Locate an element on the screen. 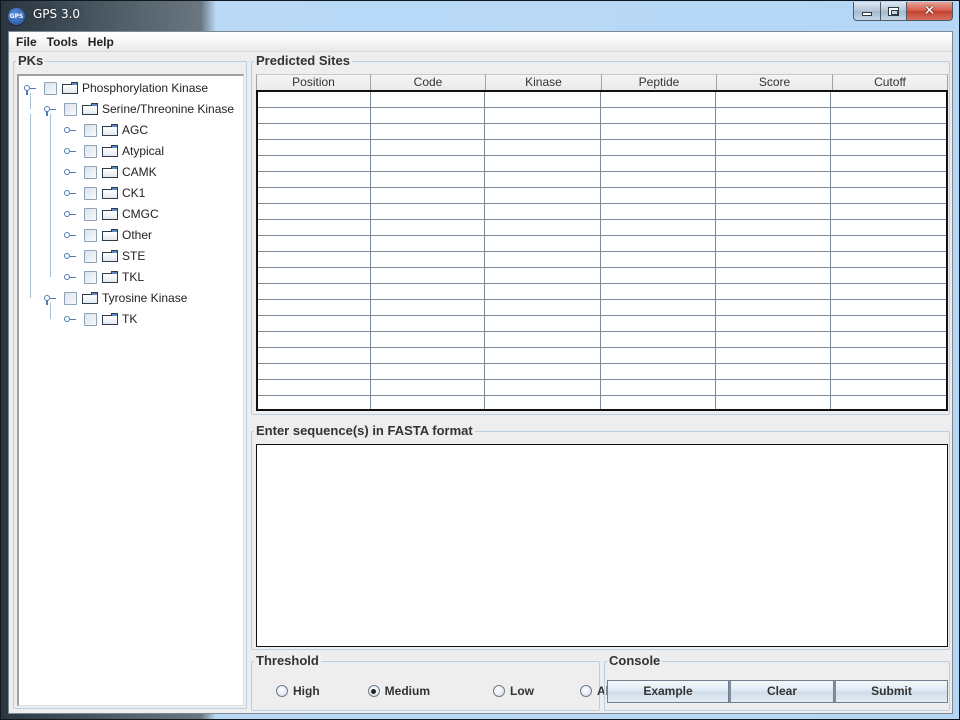 This screenshot has height=720, width=960. tree-node: CK1 is located at coordinates (104, 193).